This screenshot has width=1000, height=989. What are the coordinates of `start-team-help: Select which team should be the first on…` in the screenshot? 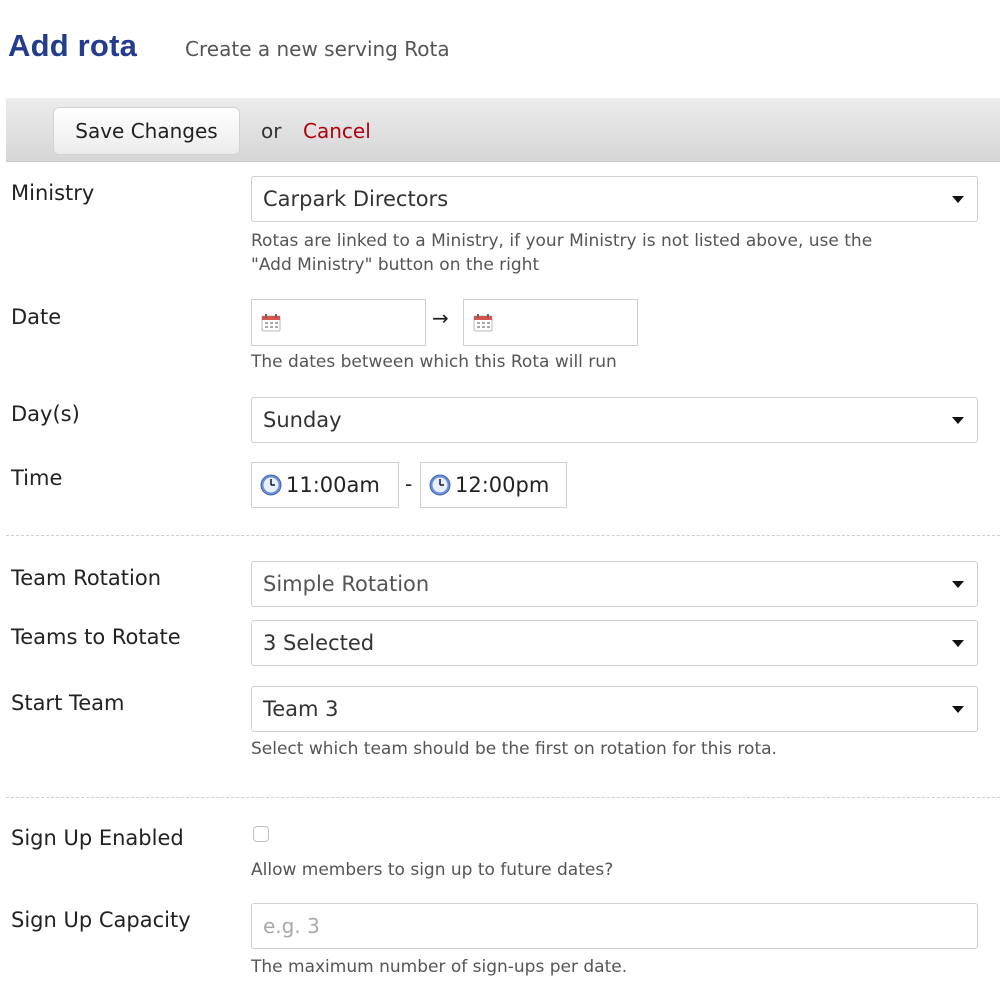 It's located at (514, 749).